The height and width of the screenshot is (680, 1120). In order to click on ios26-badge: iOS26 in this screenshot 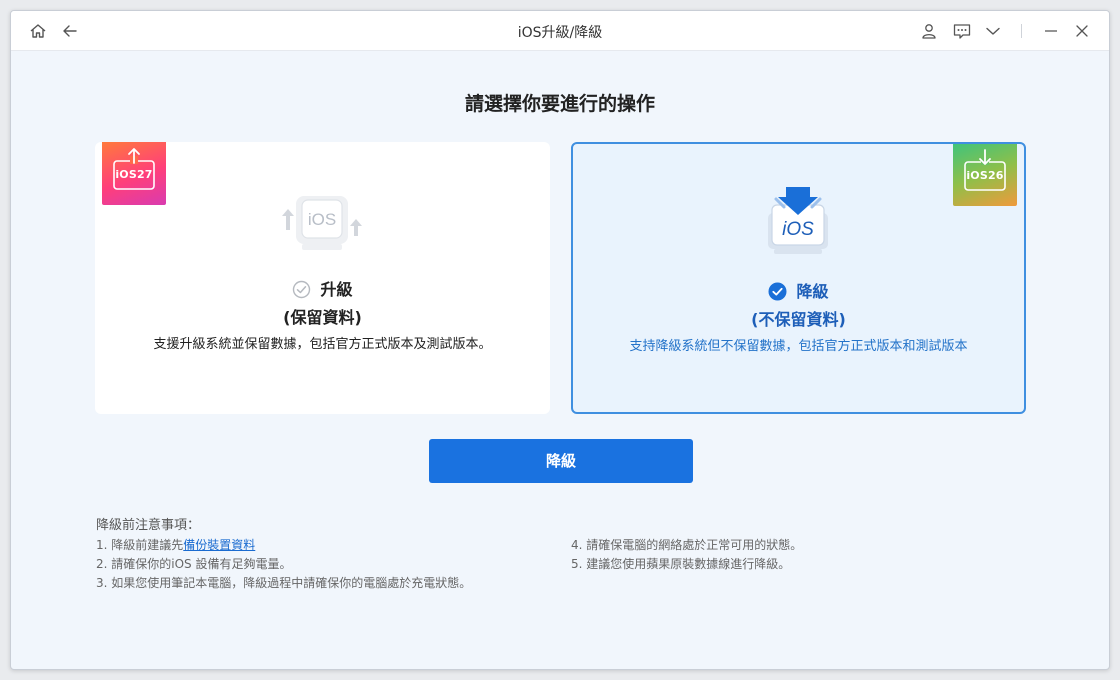, I will do `click(985, 175)`.